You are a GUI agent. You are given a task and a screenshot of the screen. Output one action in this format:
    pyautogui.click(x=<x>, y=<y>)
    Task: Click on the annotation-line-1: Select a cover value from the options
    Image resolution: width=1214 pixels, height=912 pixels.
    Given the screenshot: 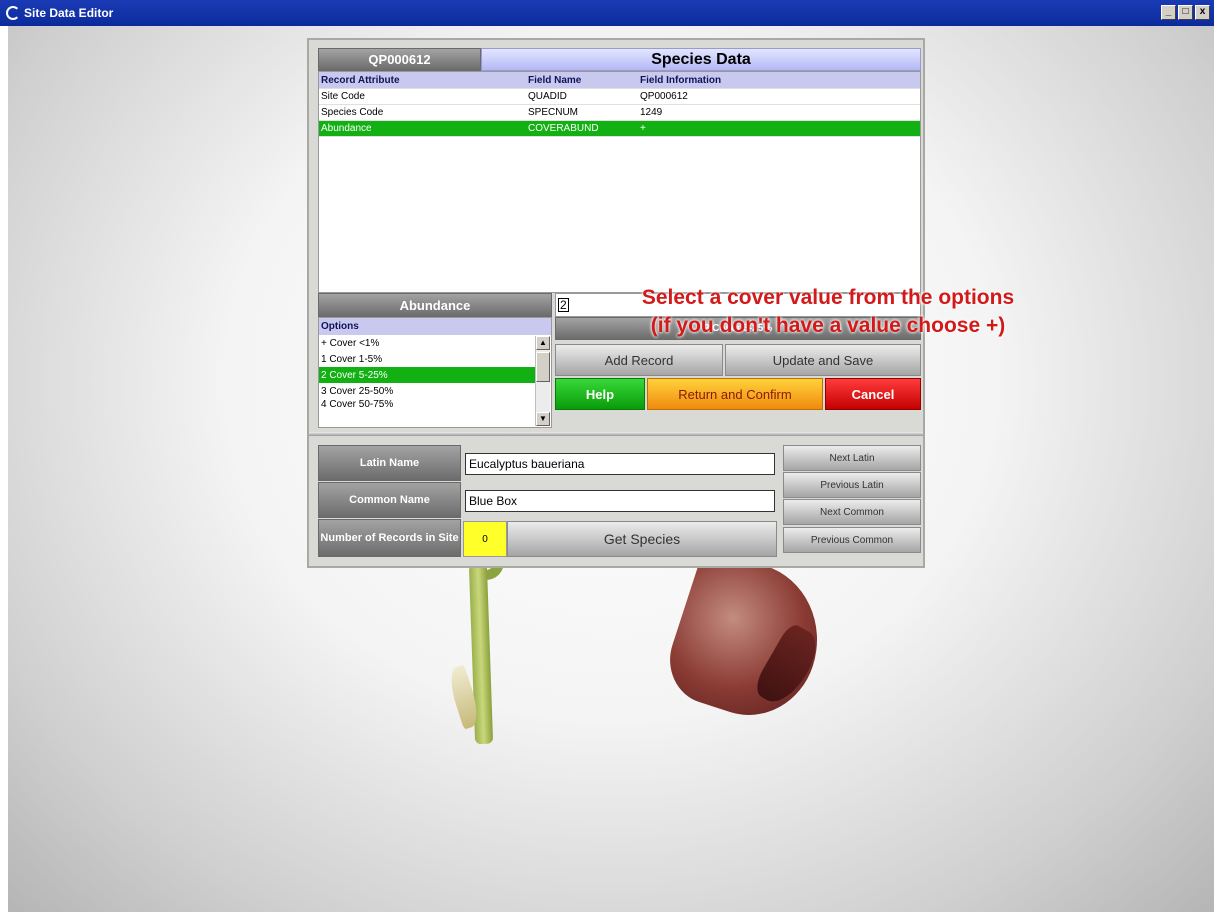 What is the action you would take?
    pyautogui.click(x=828, y=297)
    